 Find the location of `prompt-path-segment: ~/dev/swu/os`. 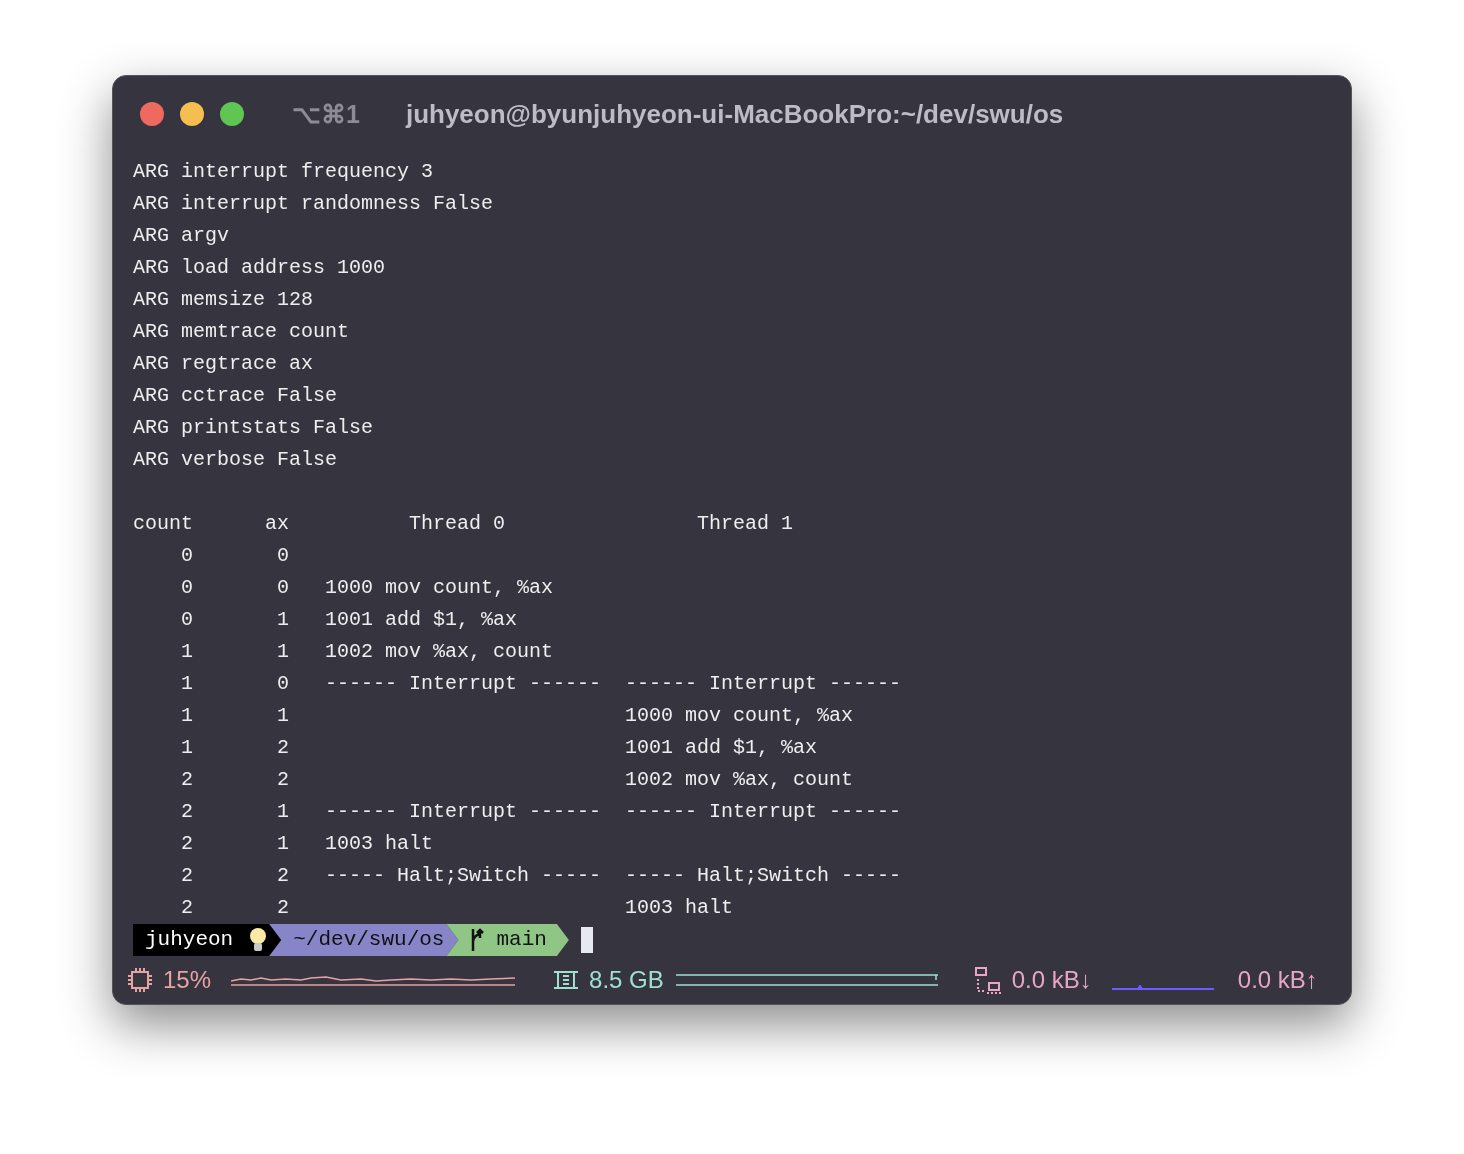

prompt-path-segment: ~/dev/swu/os is located at coordinates (364, 940).